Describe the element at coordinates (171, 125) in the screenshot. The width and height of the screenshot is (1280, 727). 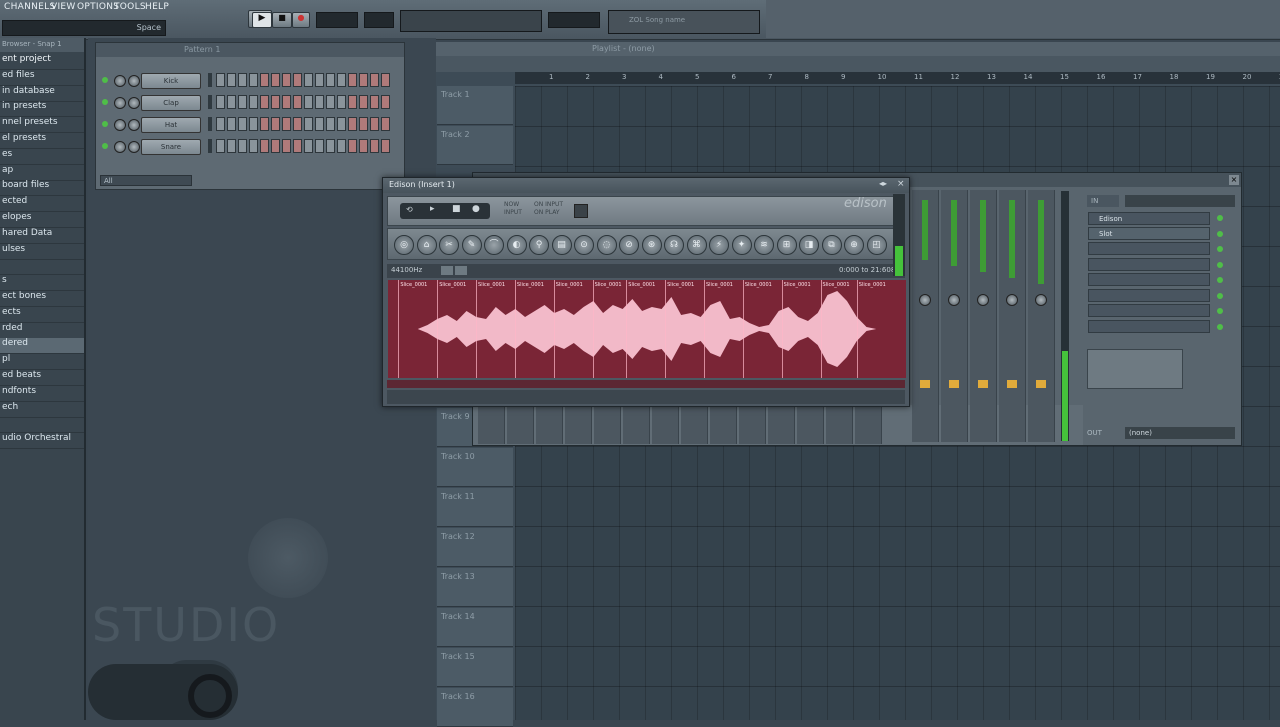
I see `channel-button: Hat` at that location.